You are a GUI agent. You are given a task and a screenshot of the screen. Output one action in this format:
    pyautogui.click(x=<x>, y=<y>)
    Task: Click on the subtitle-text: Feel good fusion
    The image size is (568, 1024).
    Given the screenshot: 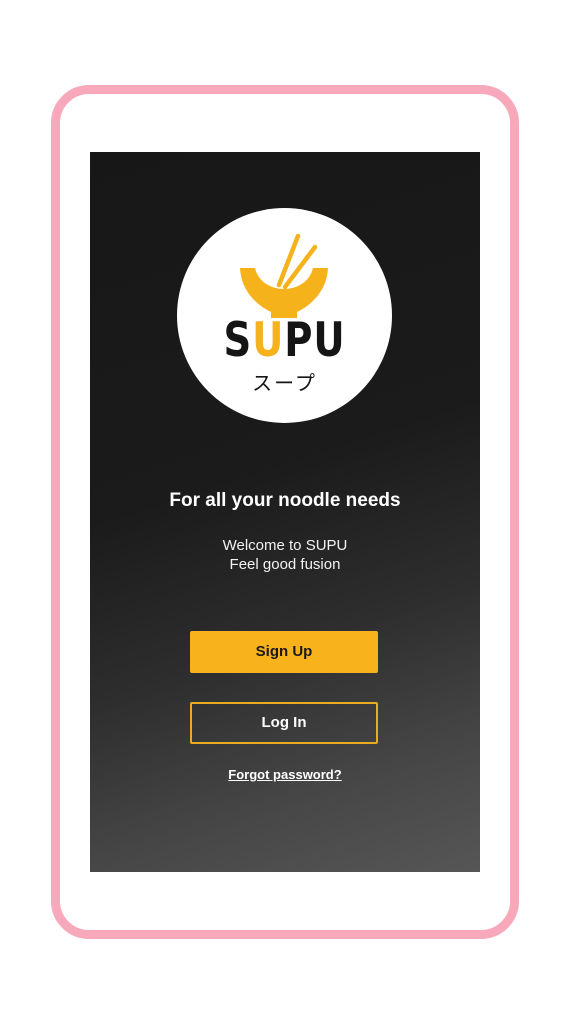 What is the action you would take?
    pyautogui.click(x=285, y=564)
    